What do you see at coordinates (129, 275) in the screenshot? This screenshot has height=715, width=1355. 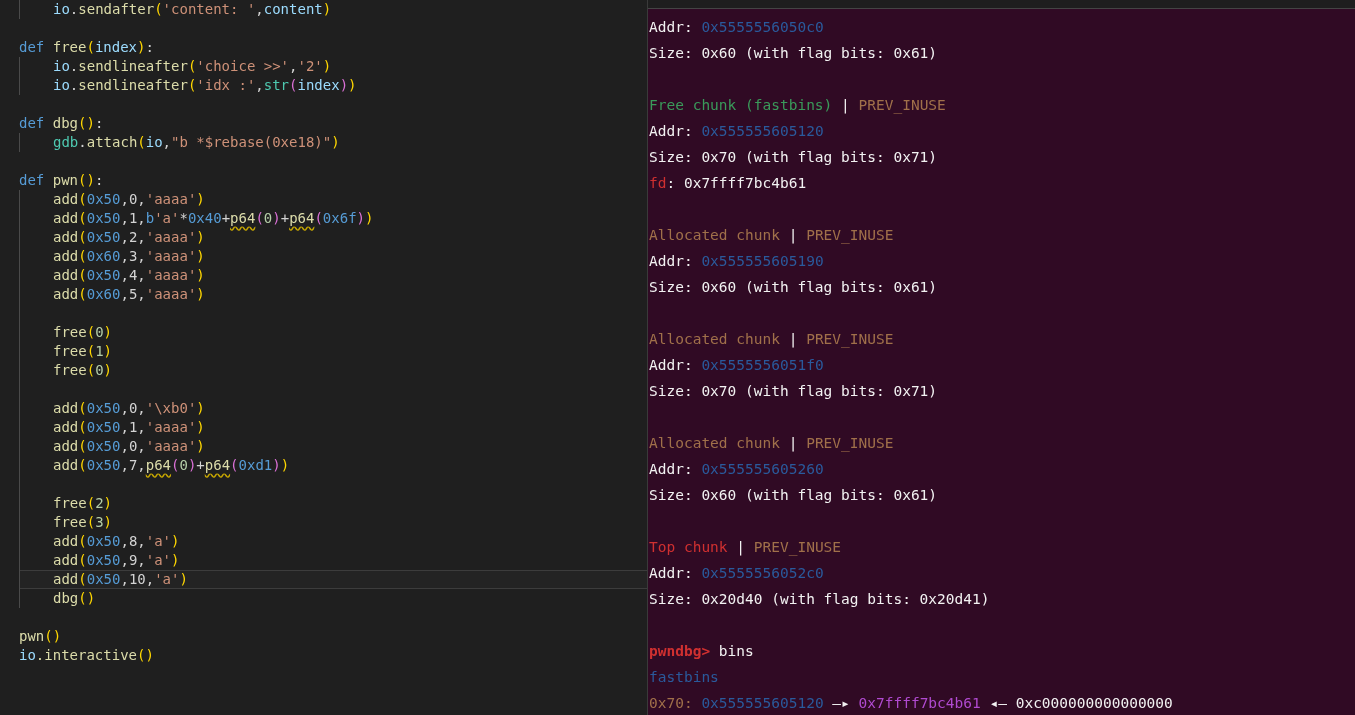 I see `code-line: add(0x50,4,'aaaa')` at bounding box center [129, 275].